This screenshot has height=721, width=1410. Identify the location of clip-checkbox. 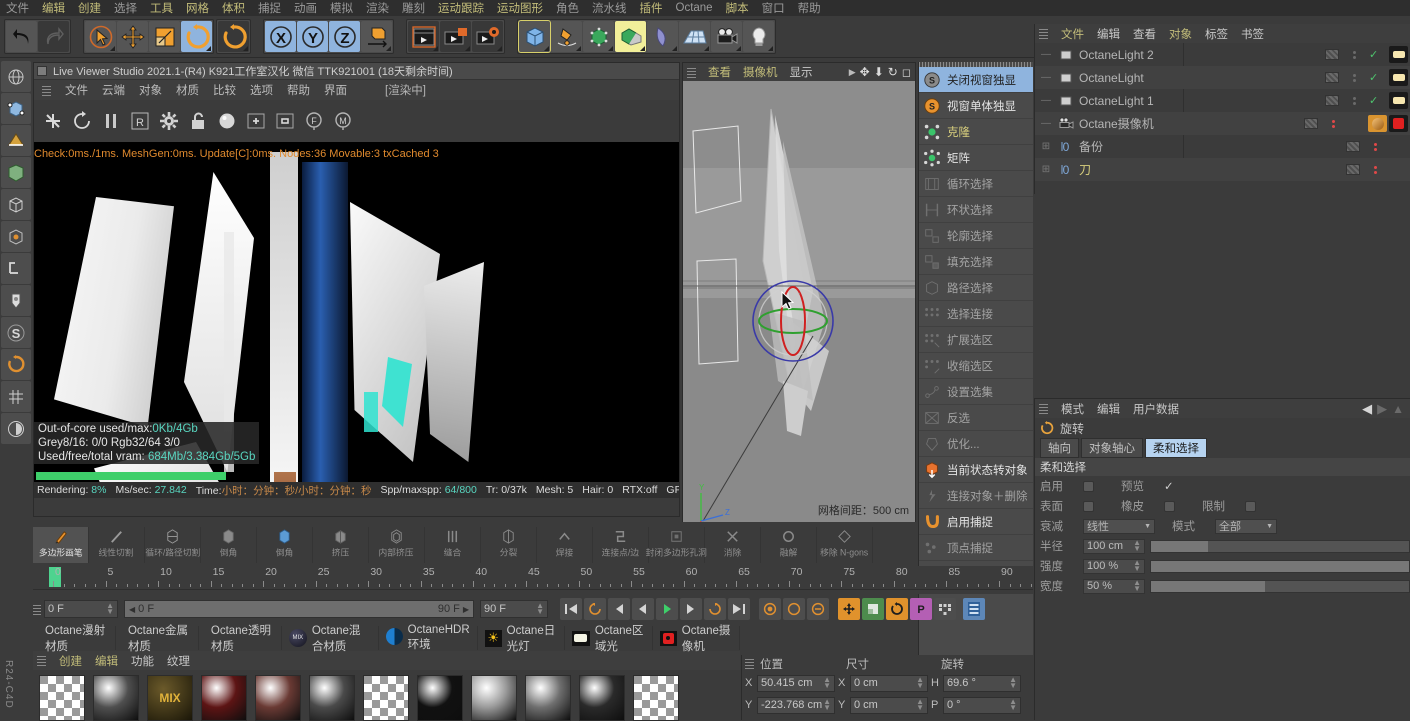
(1250, 506).